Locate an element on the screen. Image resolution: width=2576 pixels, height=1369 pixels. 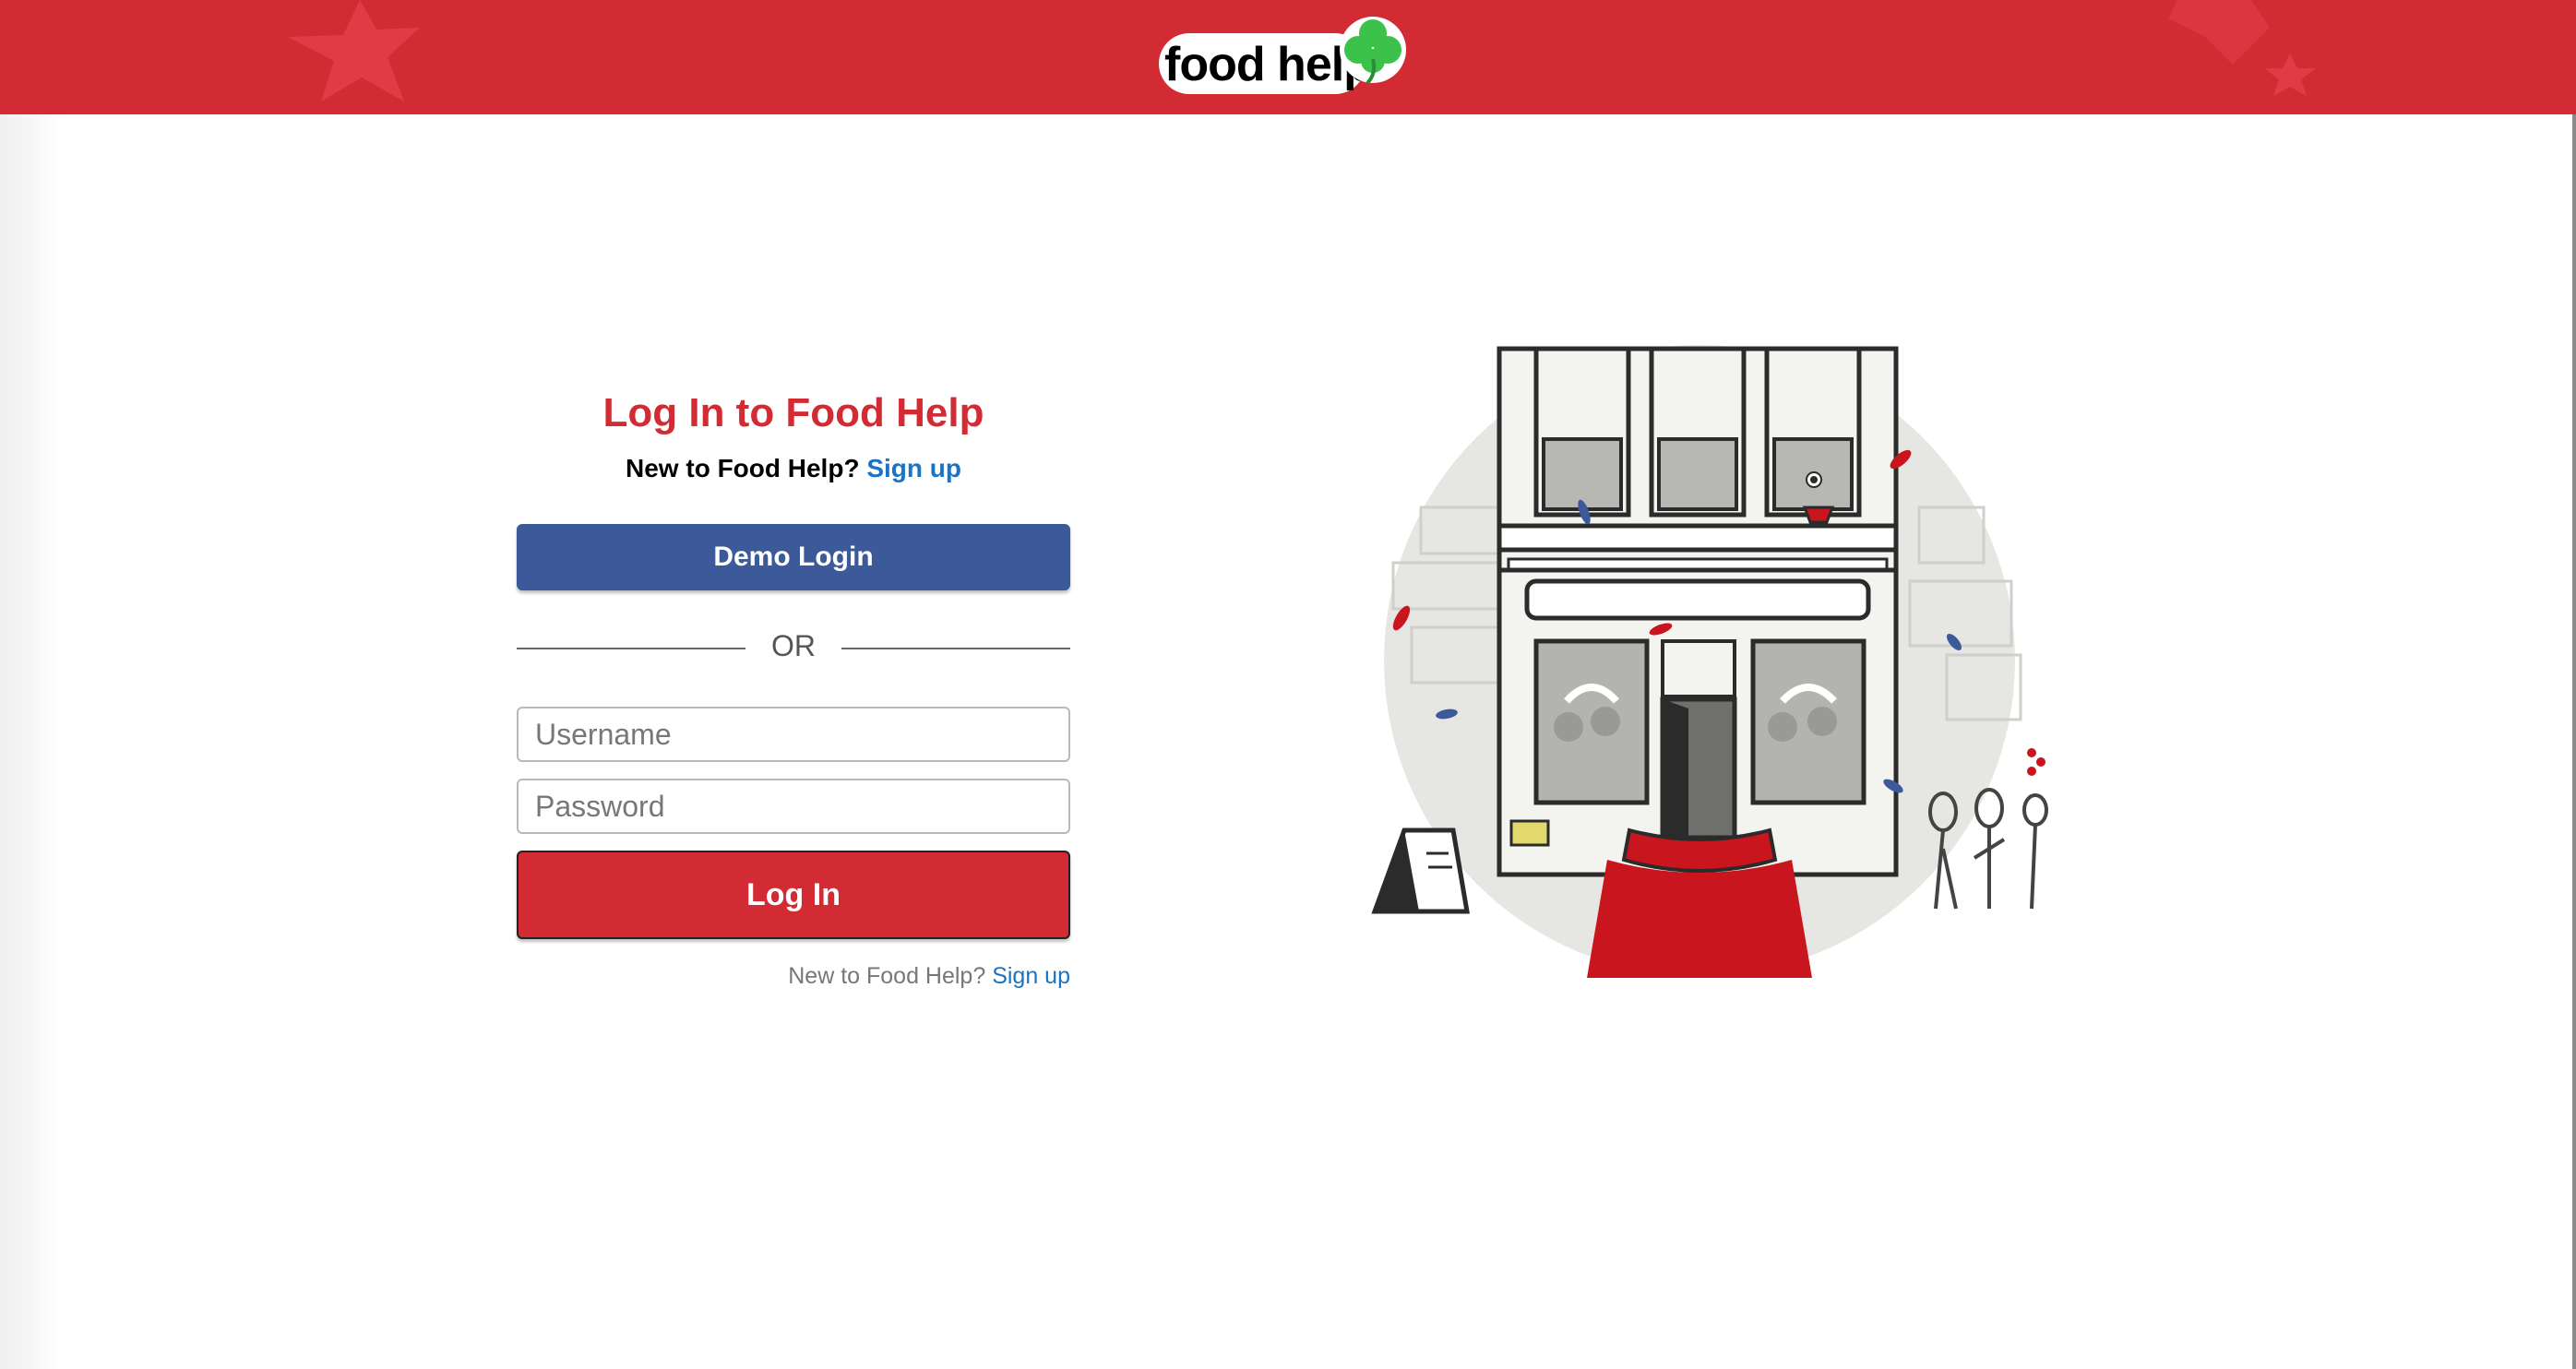
food-help-logo: food help is located at coordinates (1283, 57).